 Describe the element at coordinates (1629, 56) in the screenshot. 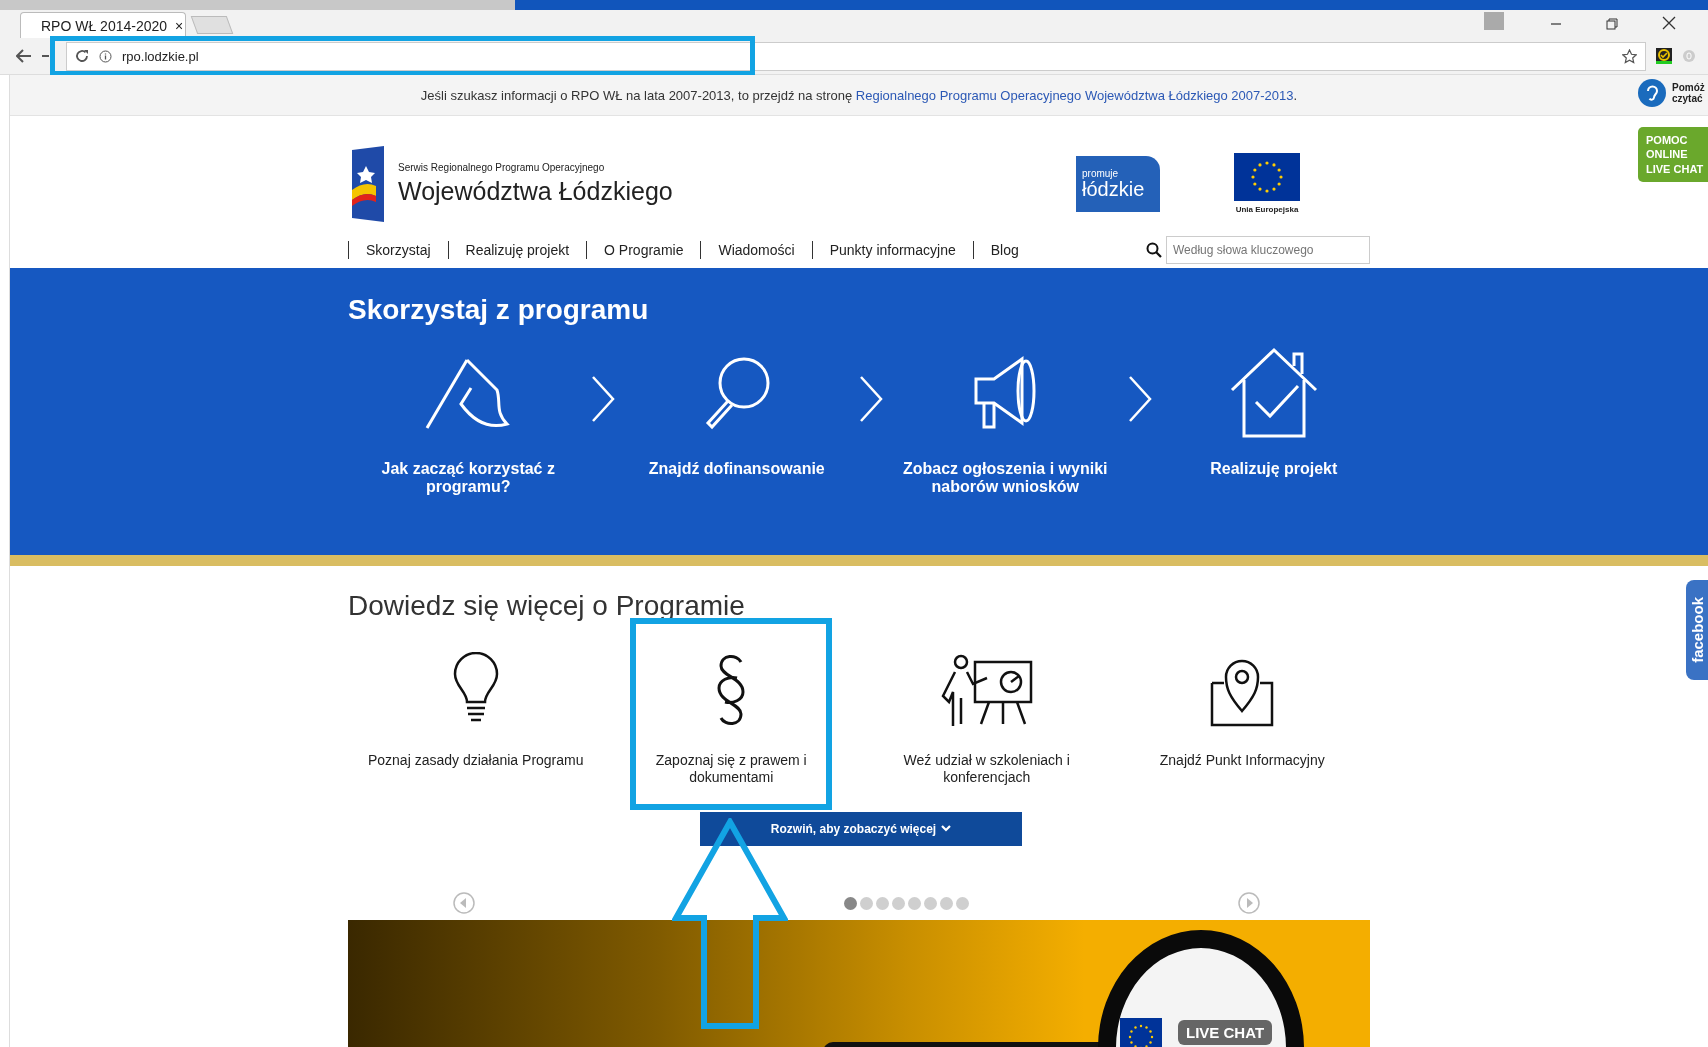

I see `star-icon` at that location.